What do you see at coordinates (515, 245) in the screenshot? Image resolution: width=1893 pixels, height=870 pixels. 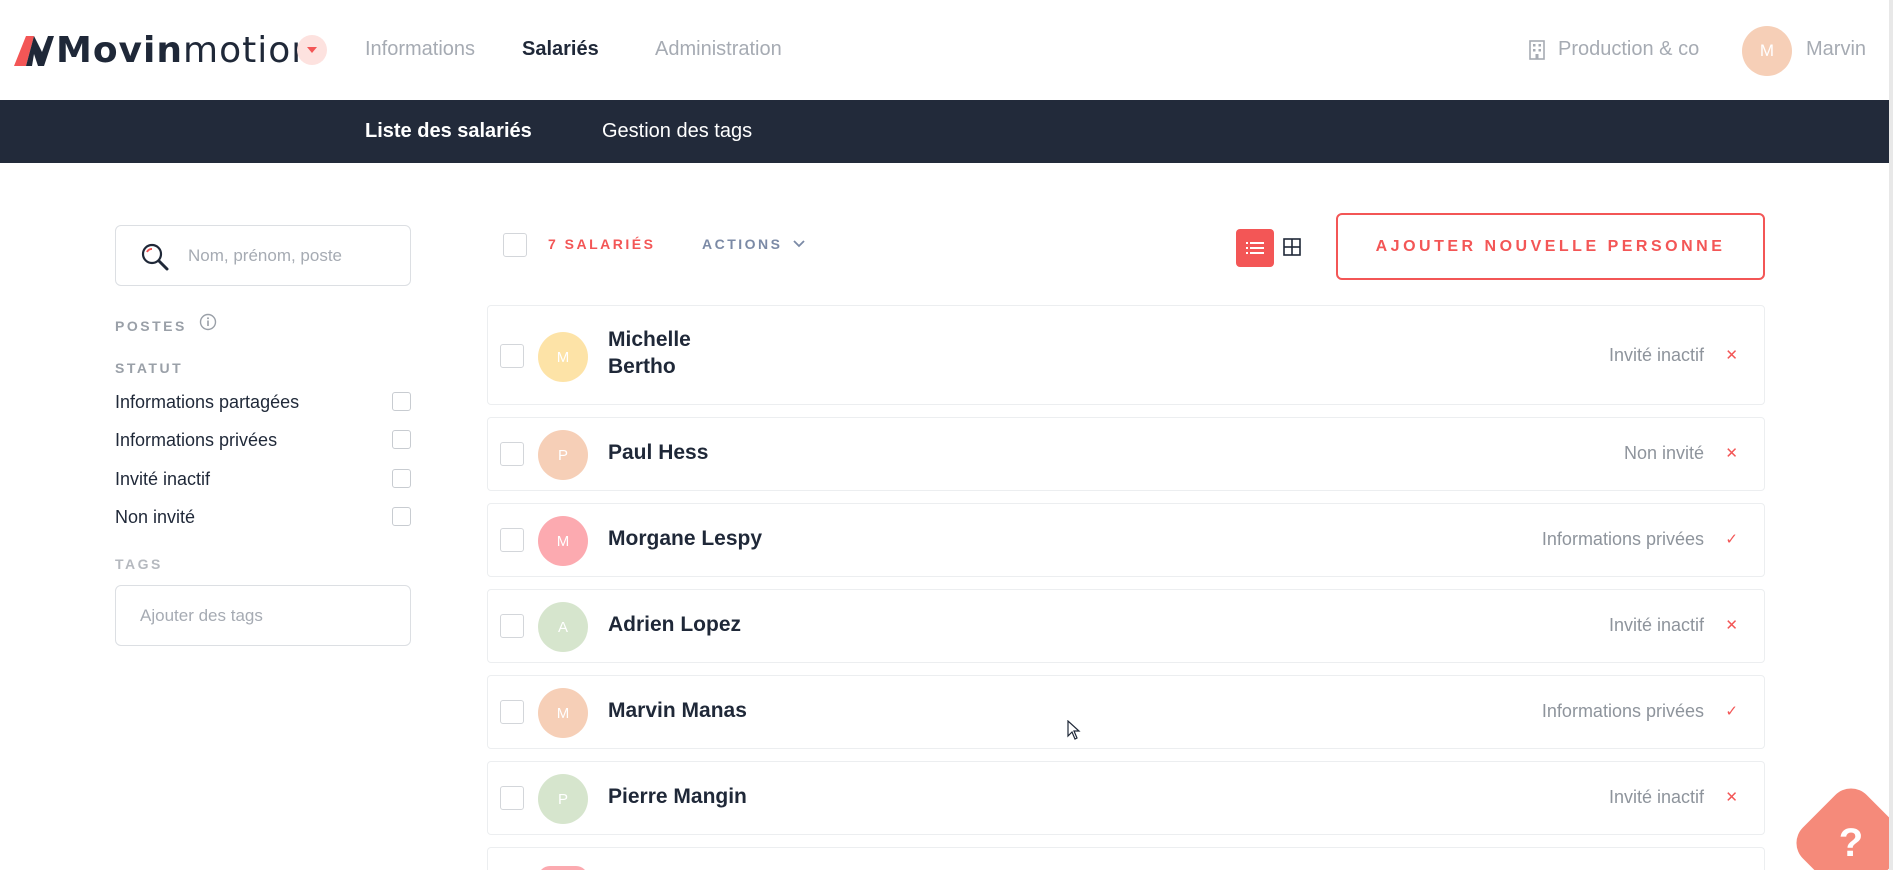 I see `select-all-checkbox` at bounding box center [515, 245].